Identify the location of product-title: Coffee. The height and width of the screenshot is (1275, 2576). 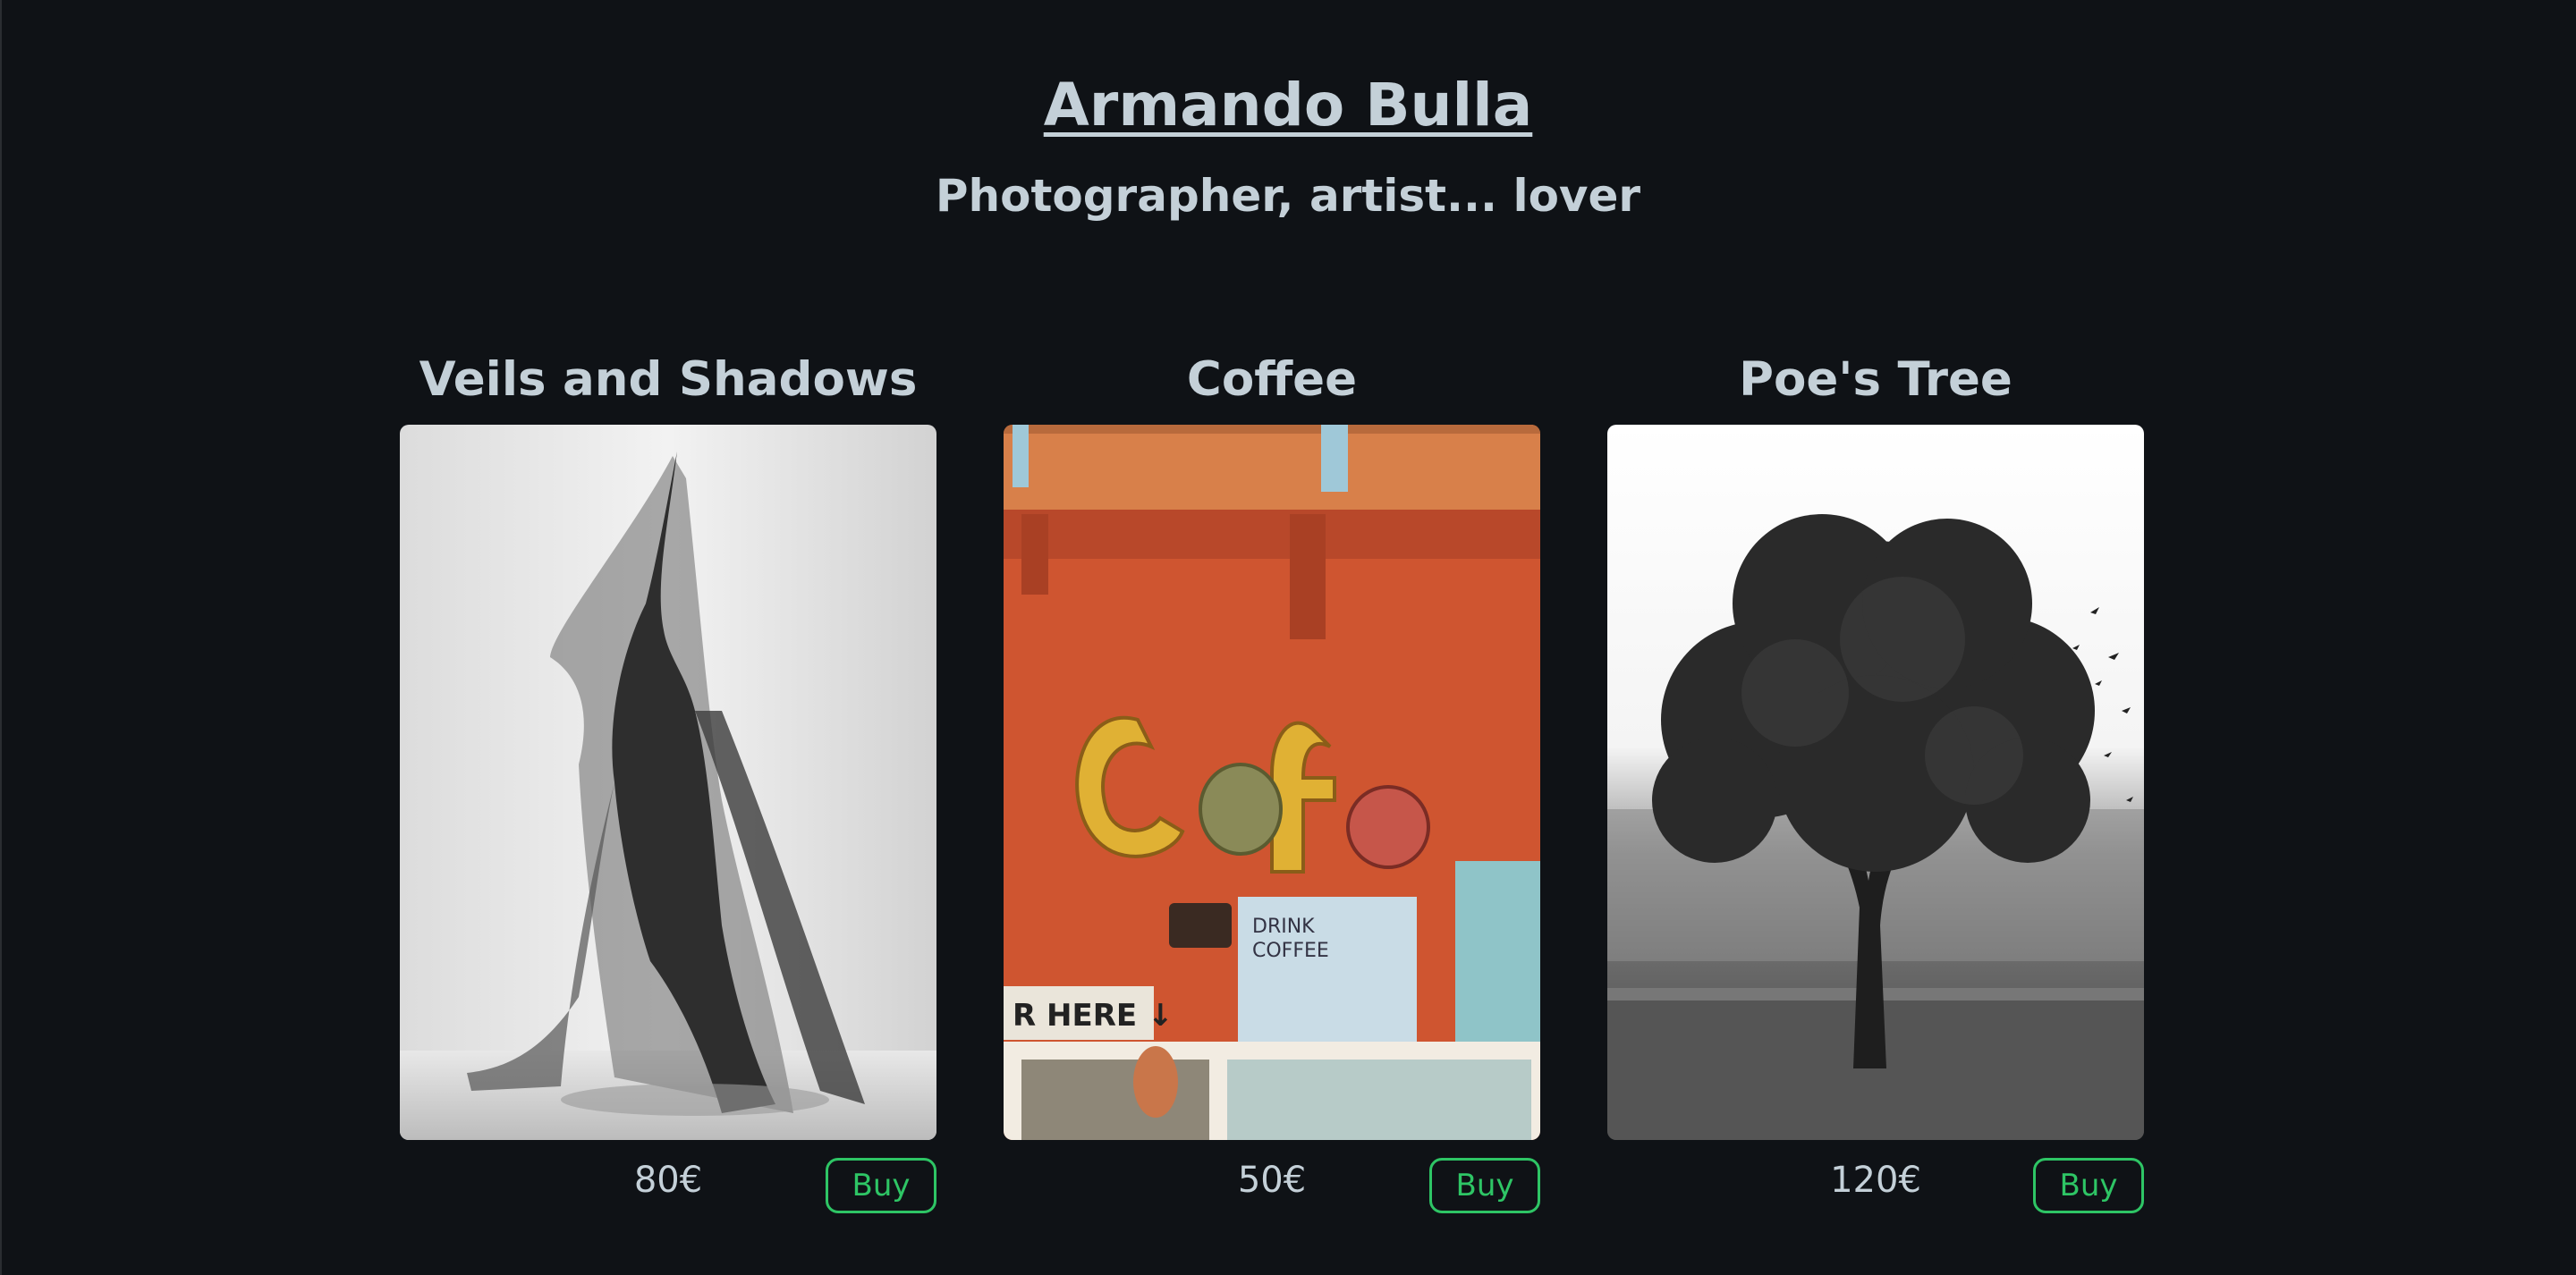
(1272, 379).